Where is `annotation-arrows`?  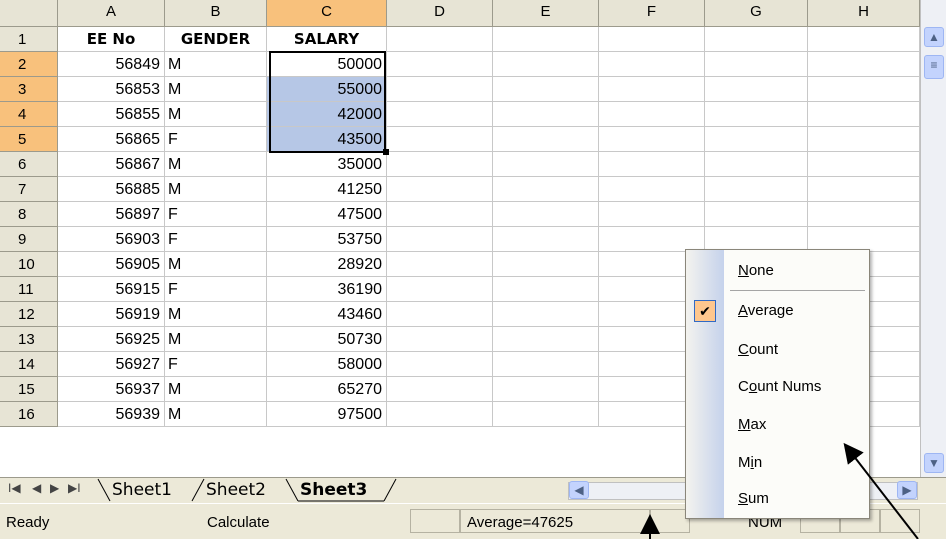
annotation-arrows is located at coordinates (779, 490).